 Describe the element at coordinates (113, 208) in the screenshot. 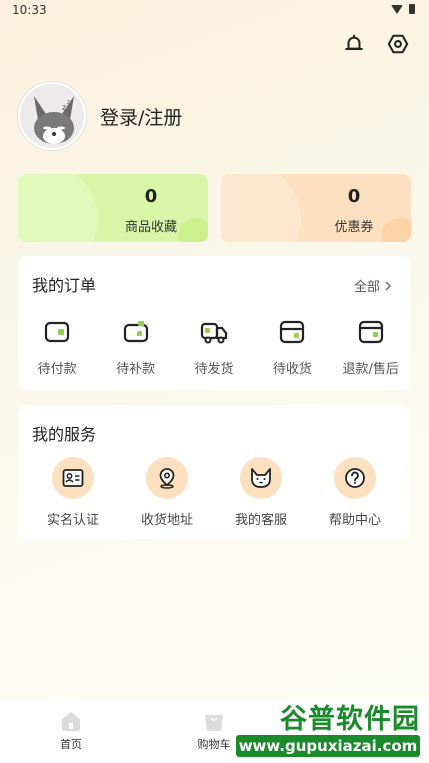

I see `favorites-card: 0 商品收藏` at that location.